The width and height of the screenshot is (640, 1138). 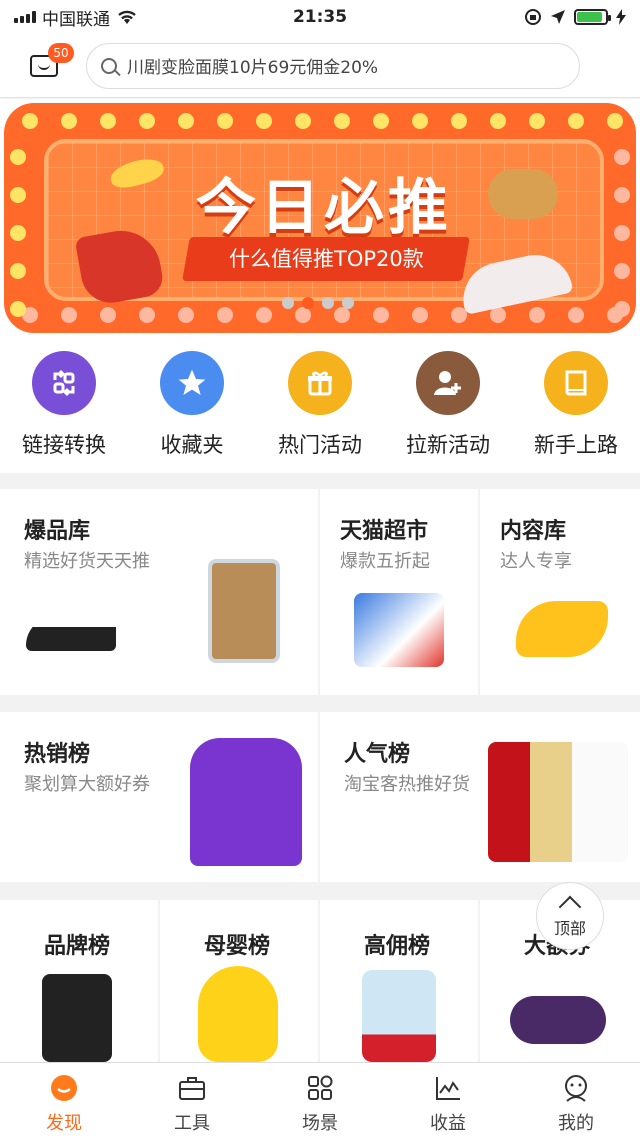 What do you see at coordinates (192, 445) in the screenshot?
I see `quick-nav-label: 收藏夹` at bounding box center [192, 445].